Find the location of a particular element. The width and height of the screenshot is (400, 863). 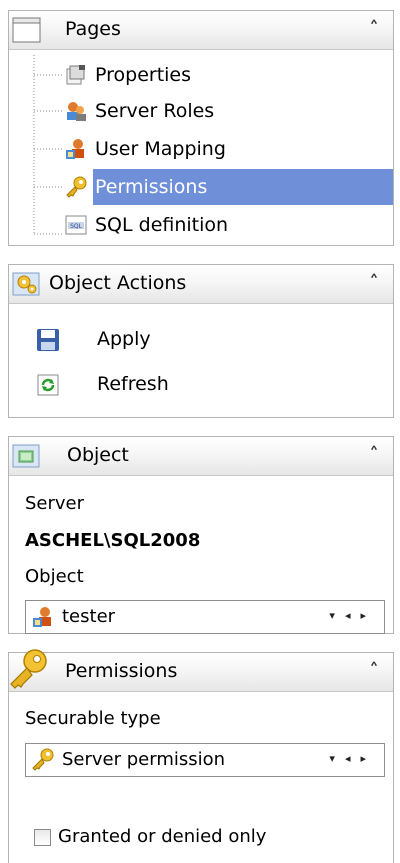

page-item-user-mapping: User Mapping is located at coordinates (201, 149).